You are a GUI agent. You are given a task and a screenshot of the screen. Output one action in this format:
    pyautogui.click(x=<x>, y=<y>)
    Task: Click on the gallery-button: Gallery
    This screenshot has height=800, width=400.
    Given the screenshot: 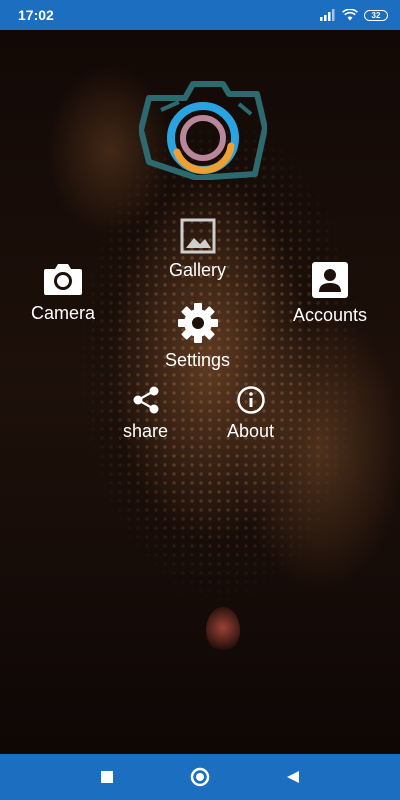 What is the action you would take?
    pyautogui.click(x=197, y=249)
    